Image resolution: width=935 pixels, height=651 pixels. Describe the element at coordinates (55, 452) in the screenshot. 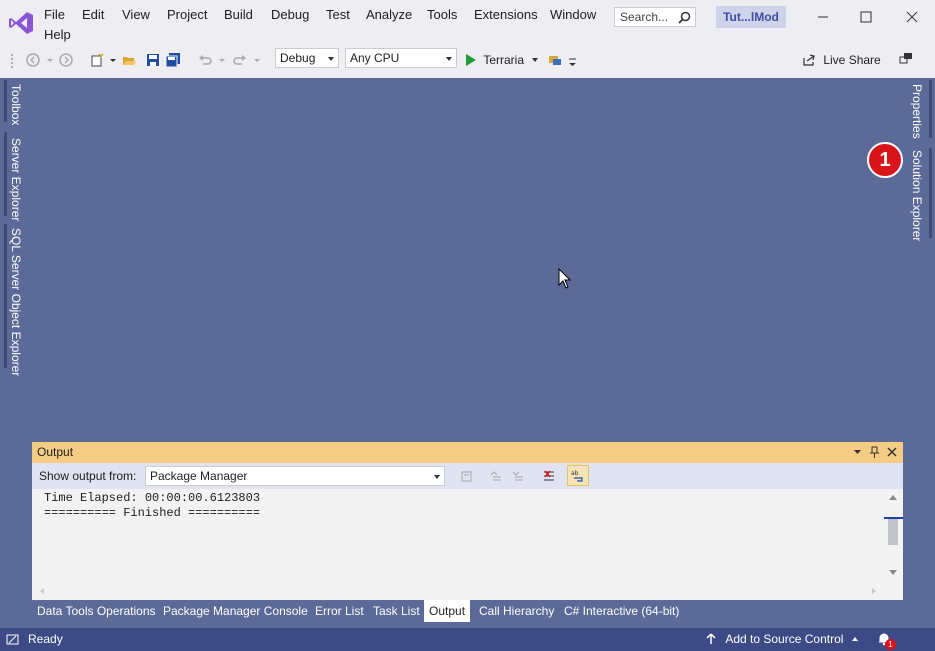

I see `output-panel-title: Output` at that location.